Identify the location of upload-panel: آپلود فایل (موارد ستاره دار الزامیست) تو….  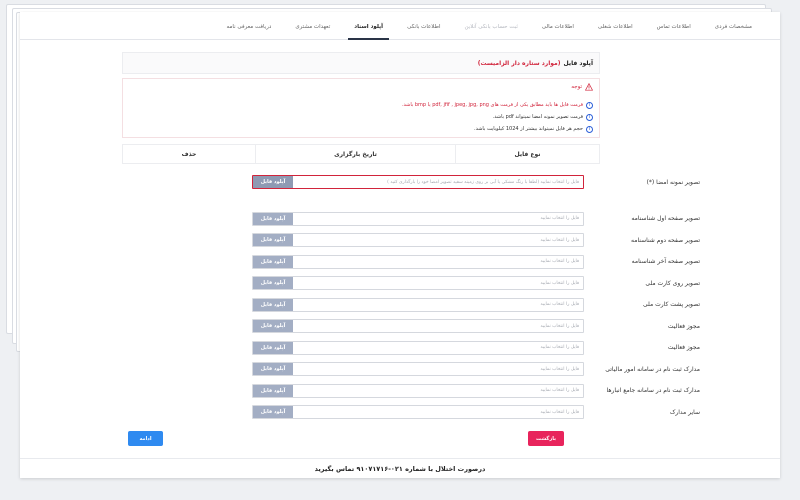
(361, 108).